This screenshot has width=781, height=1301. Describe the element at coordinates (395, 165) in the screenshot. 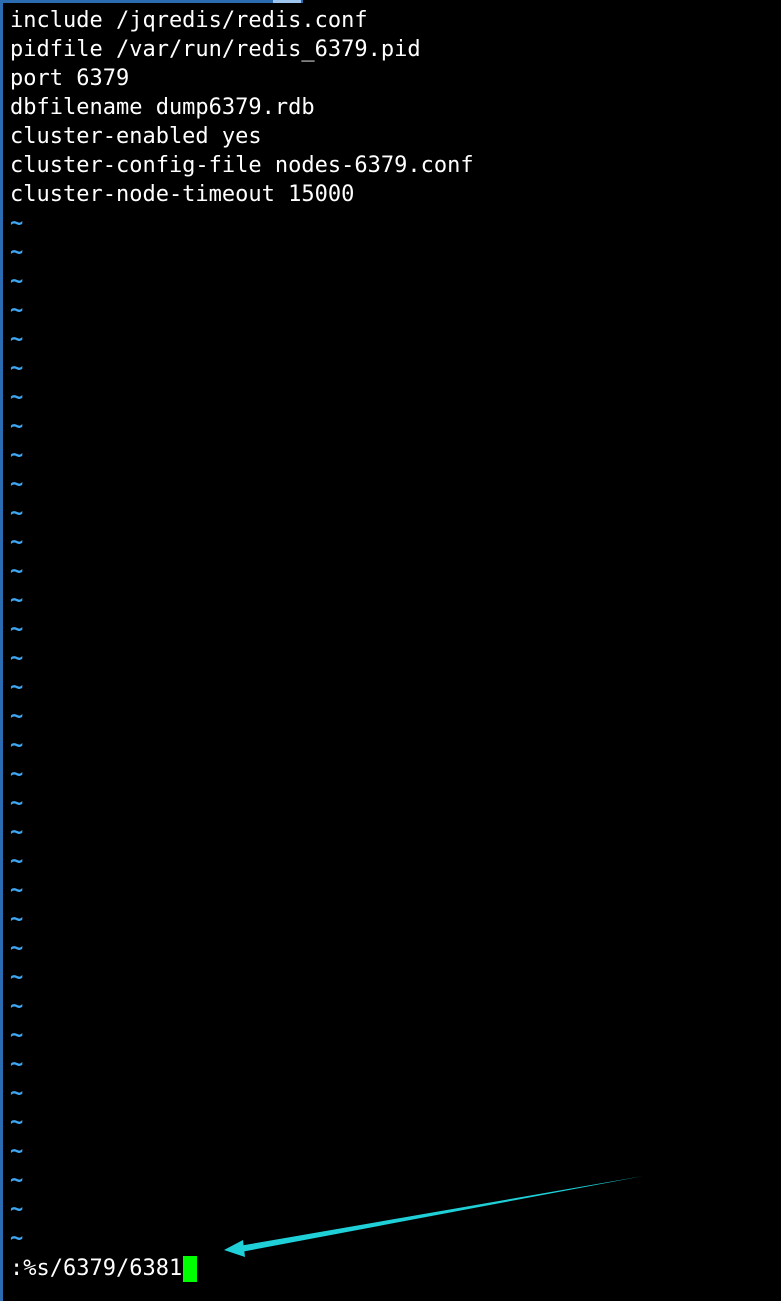

I see `buffer-line: cluster-config-file nodes-6379.conf` at that location.